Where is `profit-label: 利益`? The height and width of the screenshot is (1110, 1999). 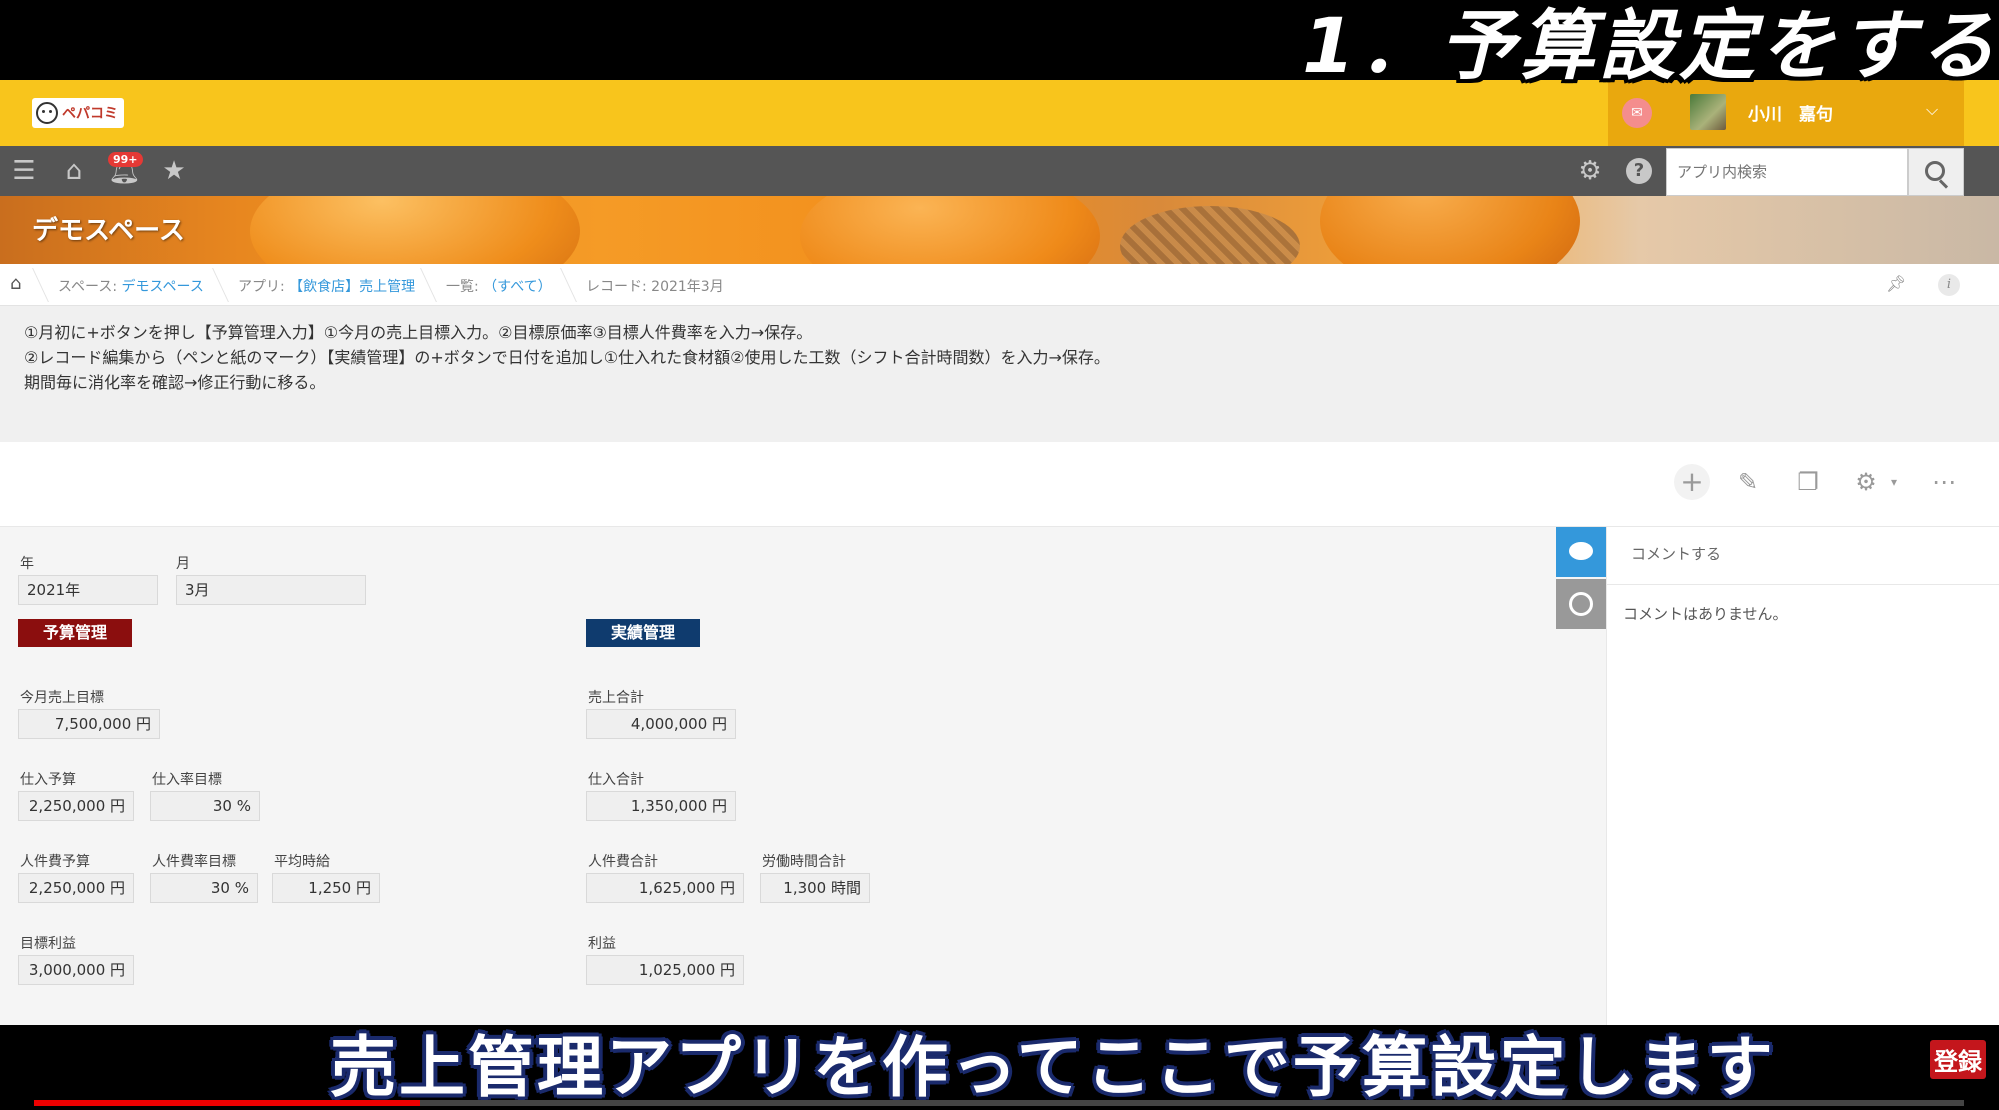
profit-label: 利益 is located at coordinates (602, 944).